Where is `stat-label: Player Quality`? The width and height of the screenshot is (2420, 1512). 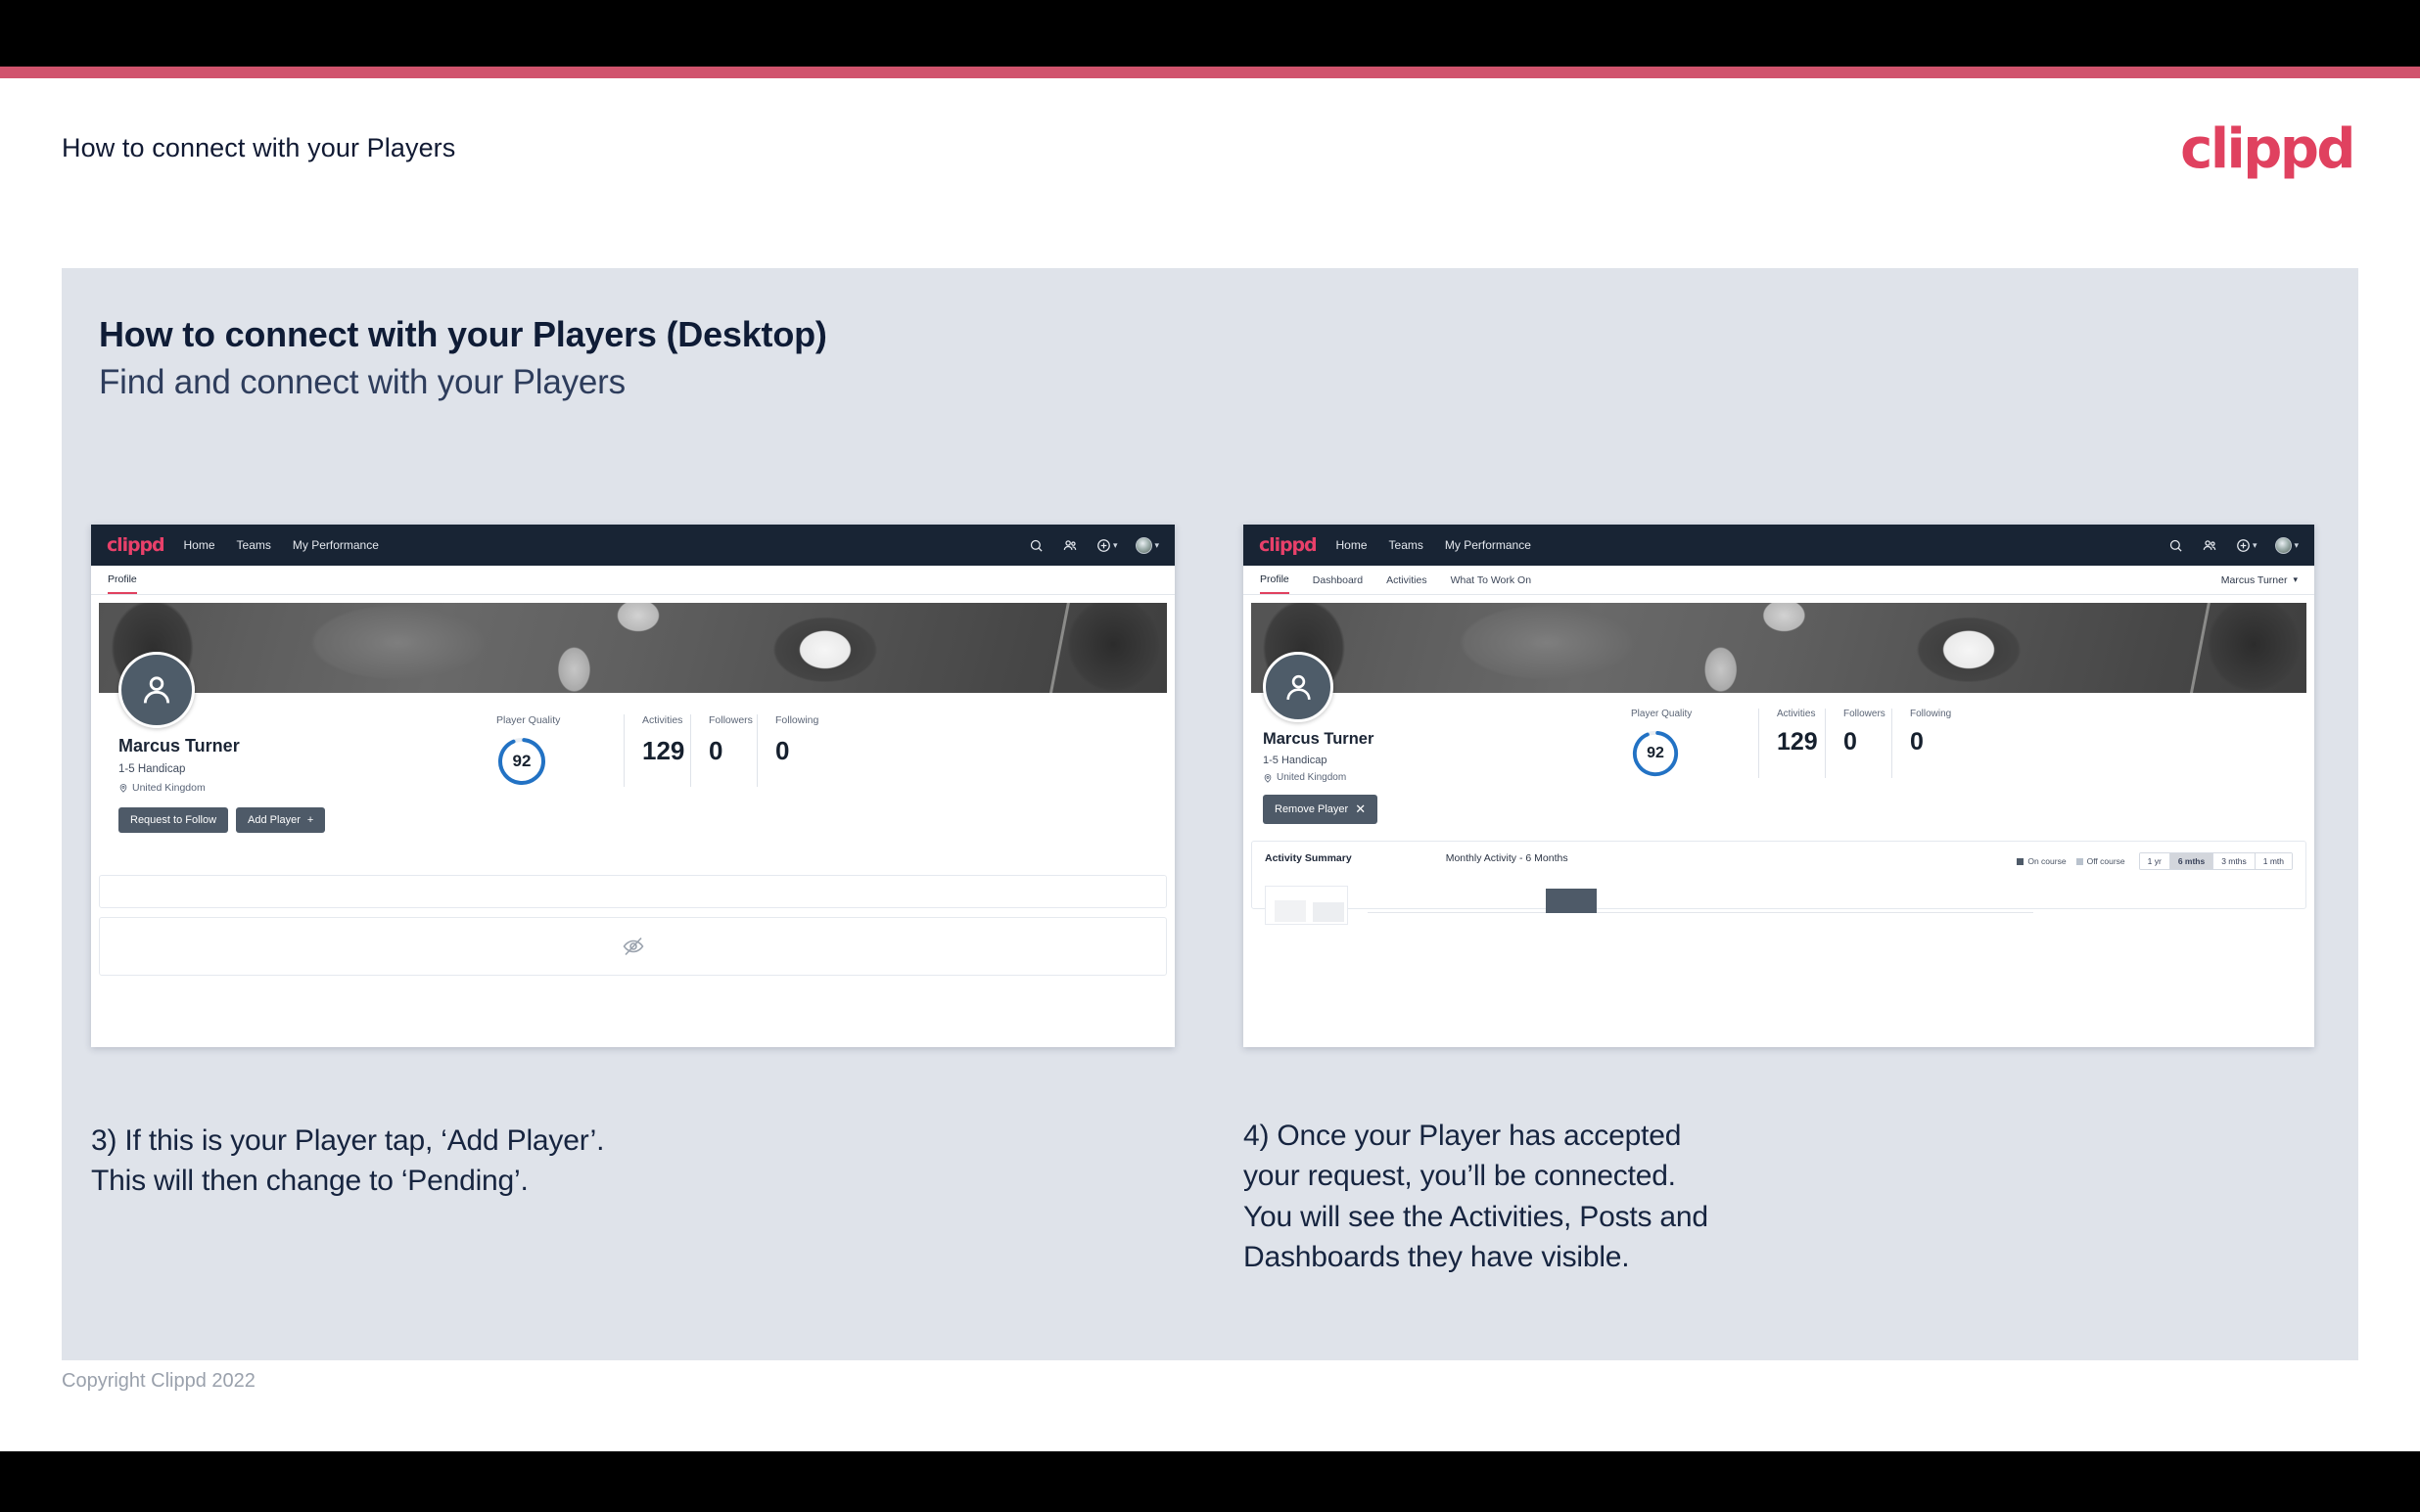 stat-label: Player Quality is located at coordinates (528, 720).